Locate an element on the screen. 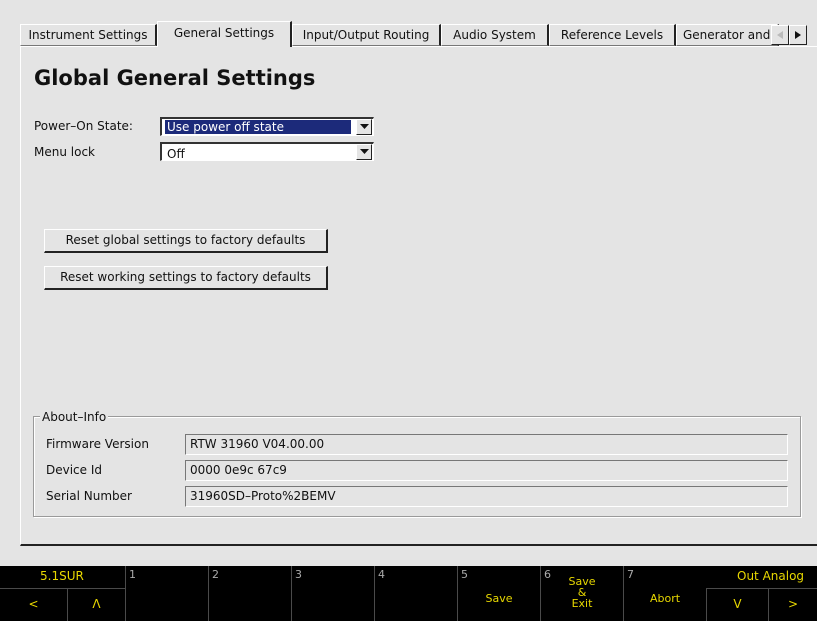 The height and width of the screenshot is (621, 817). menu-lock-value: Off is located at coordinates (176, 154).